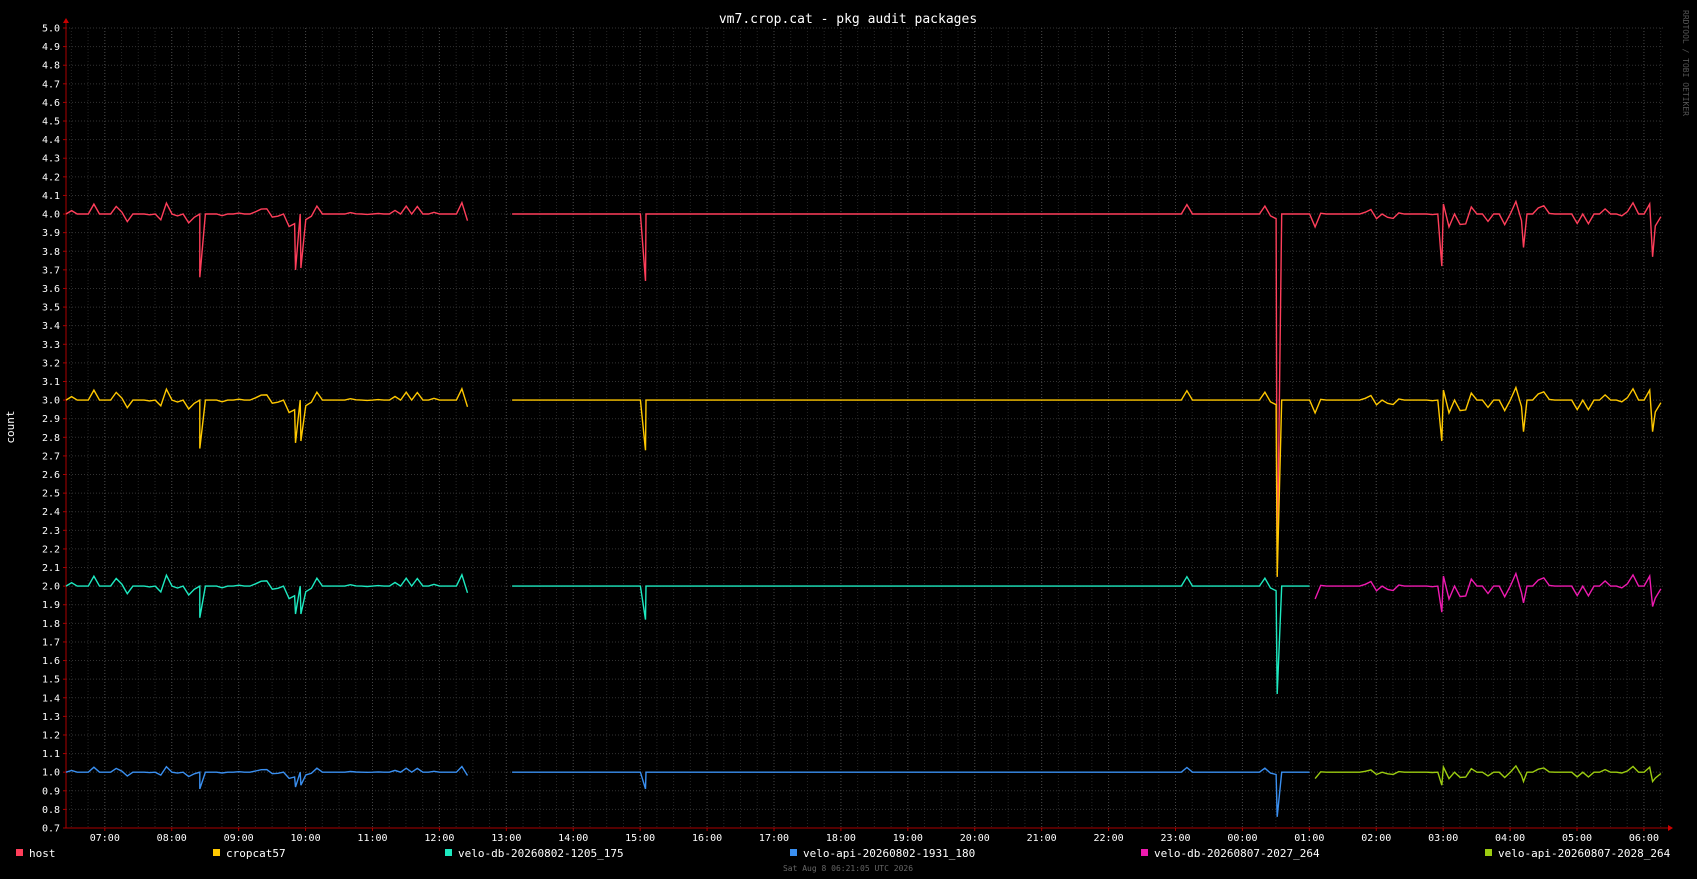 Image resolution: width=1697 pixels, height=879 pixels. I want to click on y-tick-label: 4.9, so click(51, 47).